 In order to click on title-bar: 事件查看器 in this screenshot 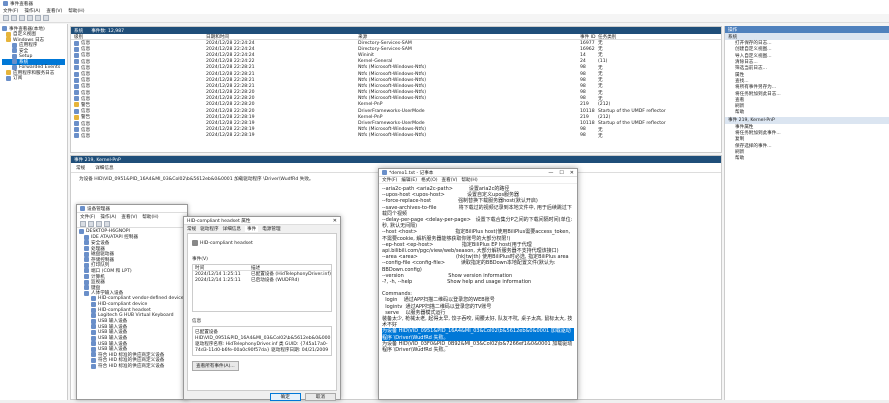, I will do `click(444, 3)`.